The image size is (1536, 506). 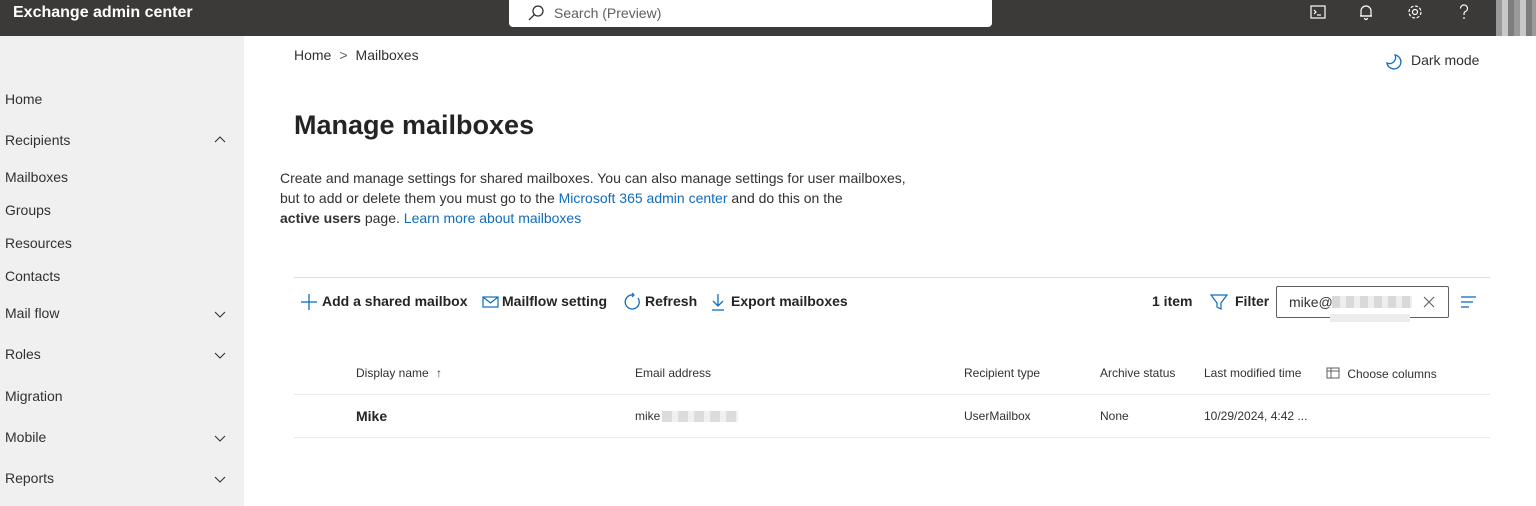 What do you see at coordinates (309, 302) in the screenshot?
I see `plus-icon` at bounding box center [309, 302].